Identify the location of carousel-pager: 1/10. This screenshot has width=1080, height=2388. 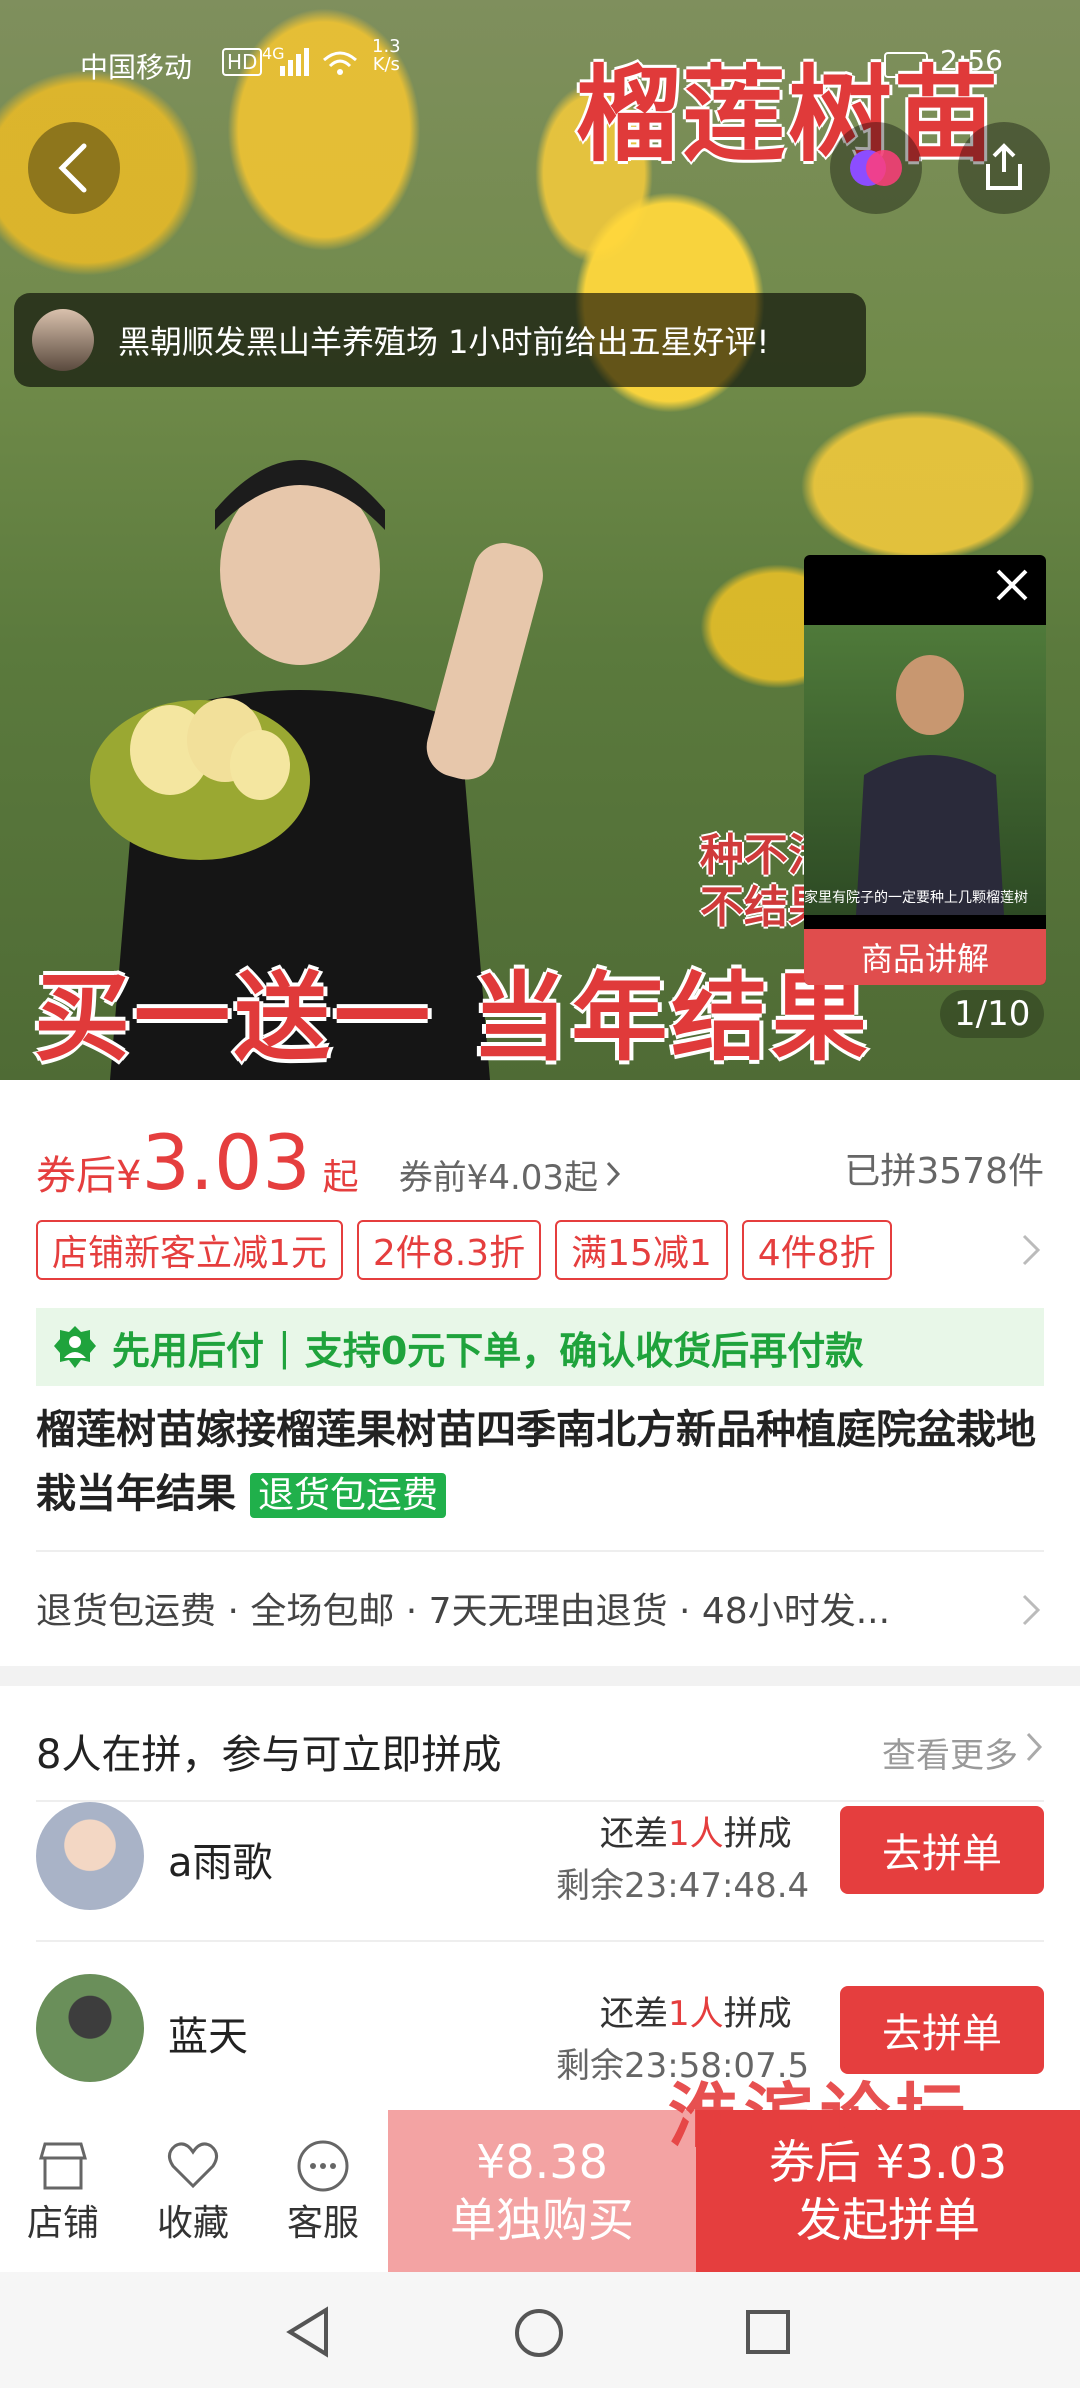
(992, 1014).